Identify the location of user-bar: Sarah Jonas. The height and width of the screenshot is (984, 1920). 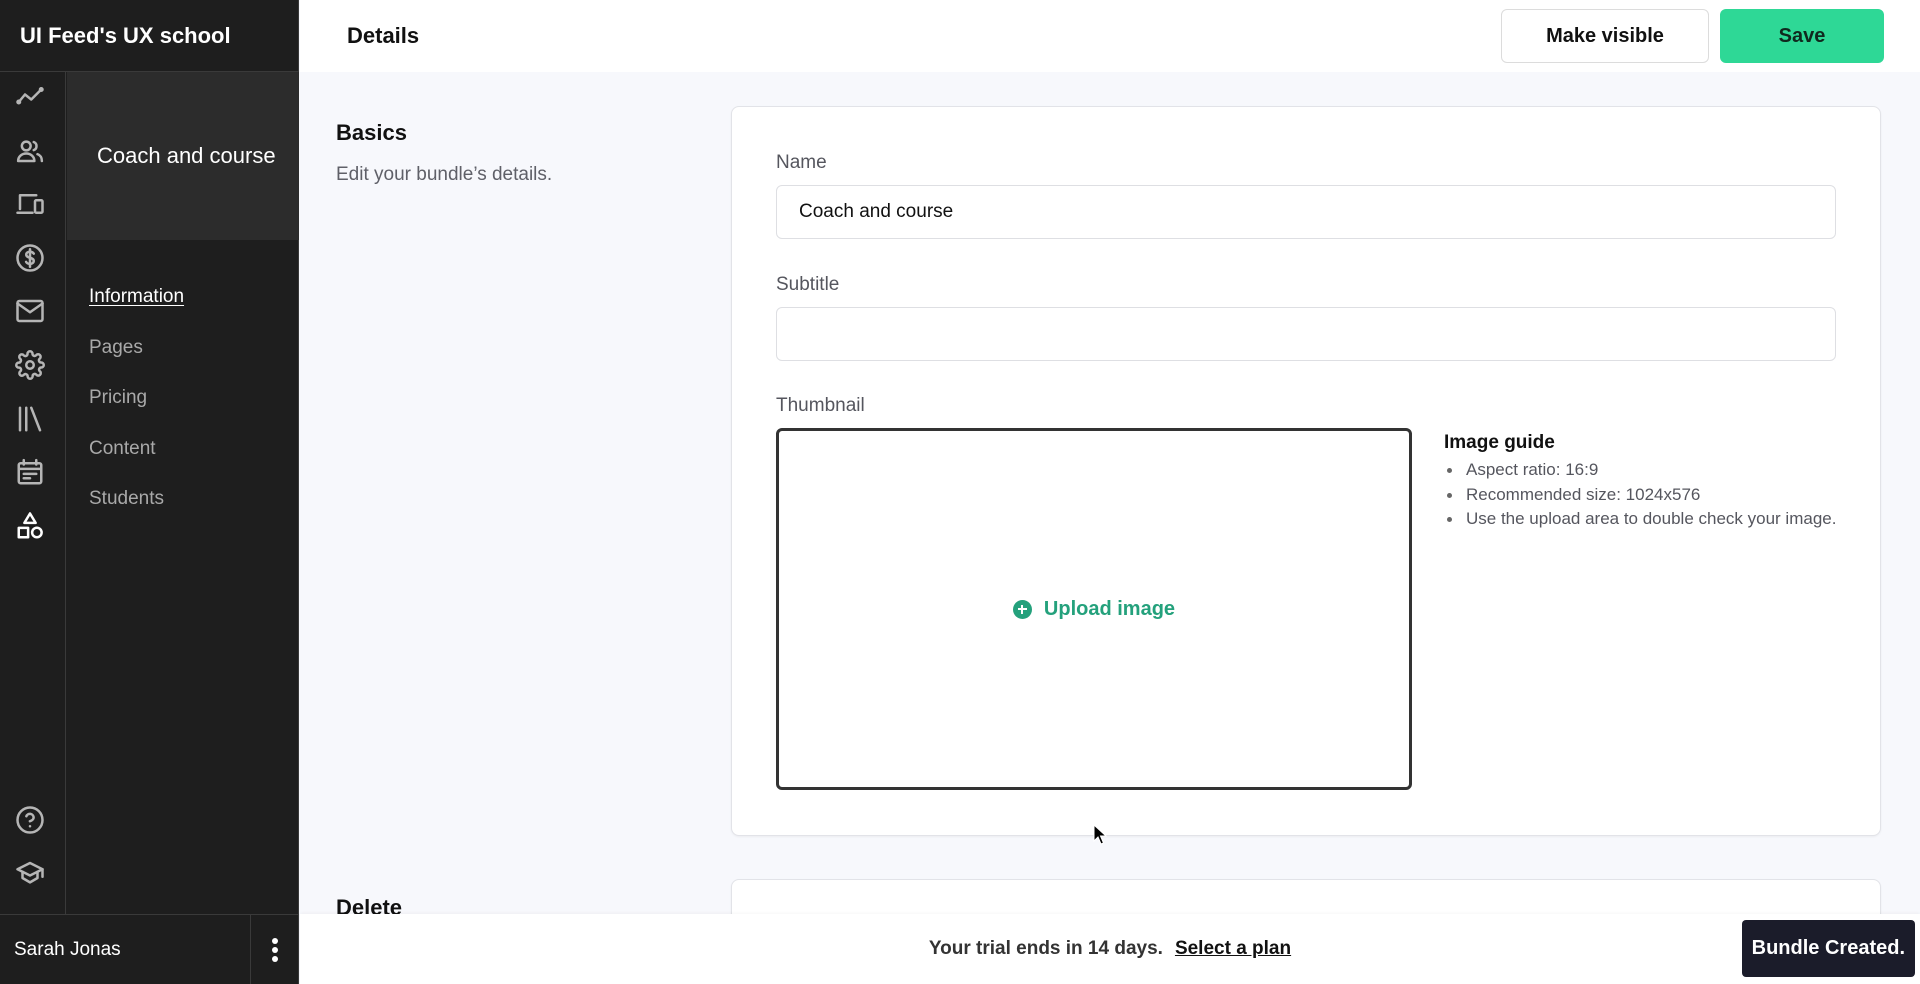
(149, 949).